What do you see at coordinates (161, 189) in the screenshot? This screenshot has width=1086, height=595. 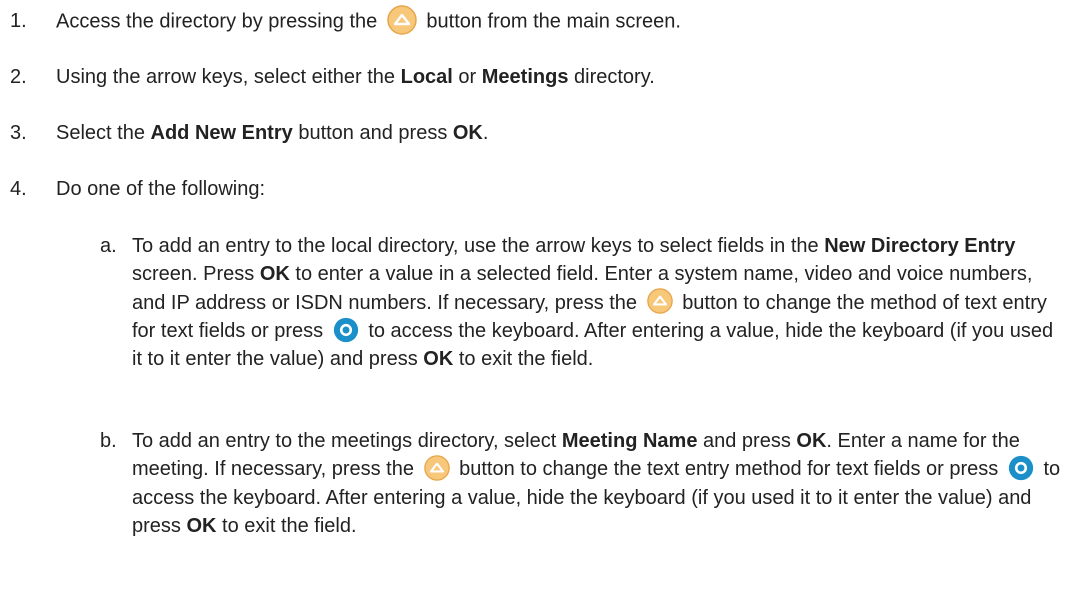 I see `step-text: Do one of the following:` at bounding box center [161, 189].